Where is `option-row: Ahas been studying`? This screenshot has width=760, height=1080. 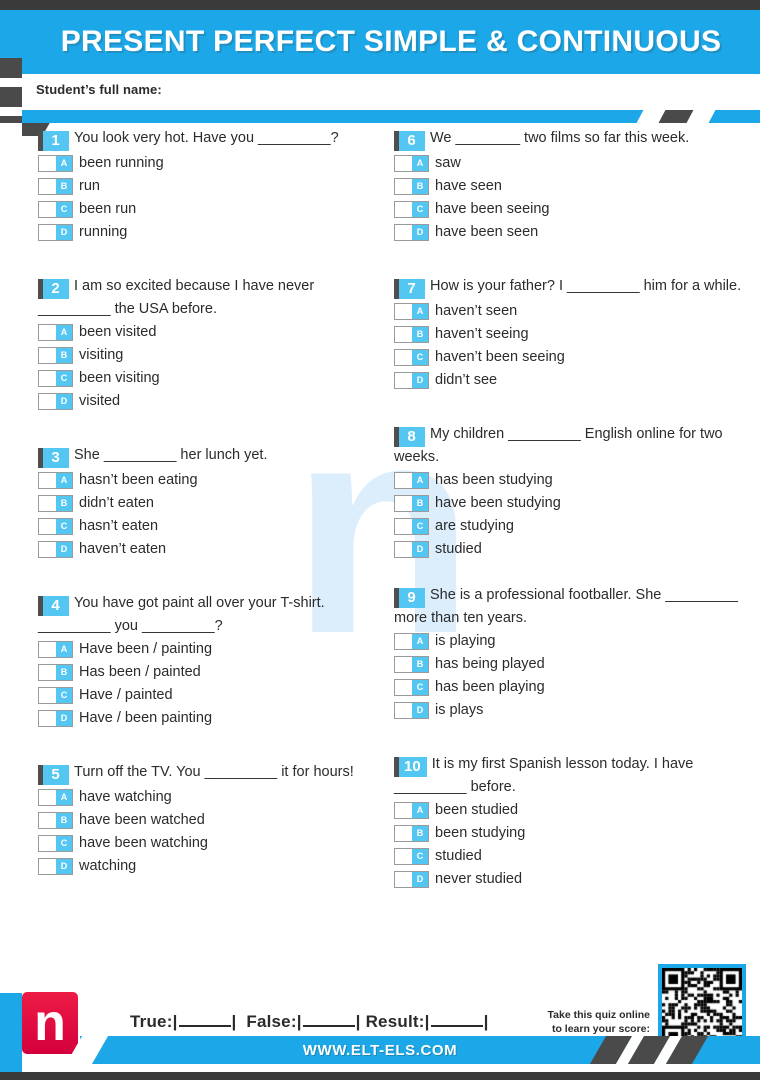
option-row: Ahas been studying is located at coordinates (570, 480).